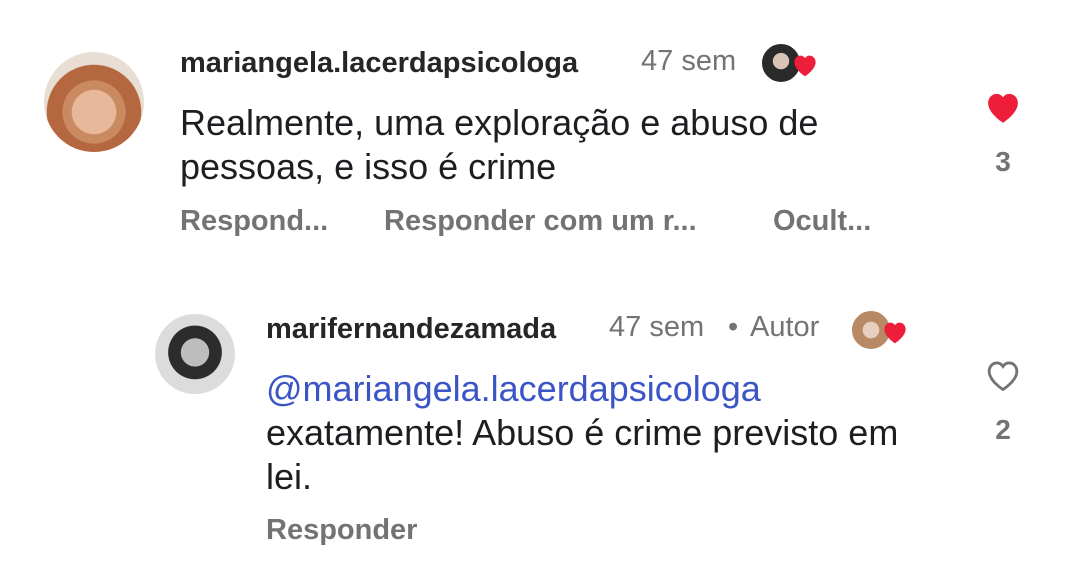 The image size is (1080, 573). I want to click on comment-username: mariangela.lacerdapsicologa, so click(379, 63).